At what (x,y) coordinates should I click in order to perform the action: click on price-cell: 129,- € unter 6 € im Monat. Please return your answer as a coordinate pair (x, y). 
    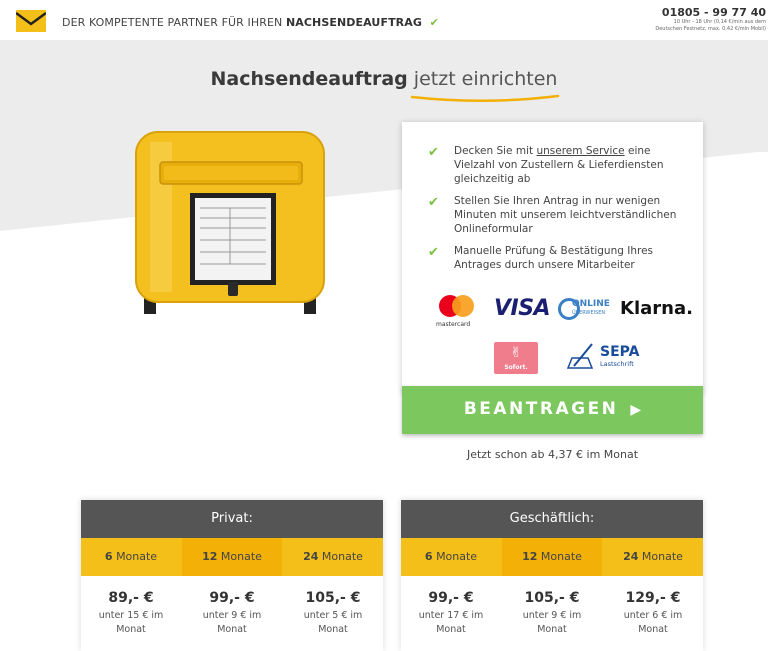
    Looking at the image, I should click on (653, 613).